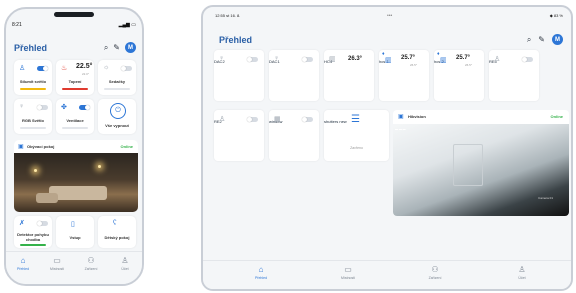 The image size is (576, 293). Describe the element at coordinates (239, 135) in the screenshot. I see `tile-re2: ♙ RE2` at that location.